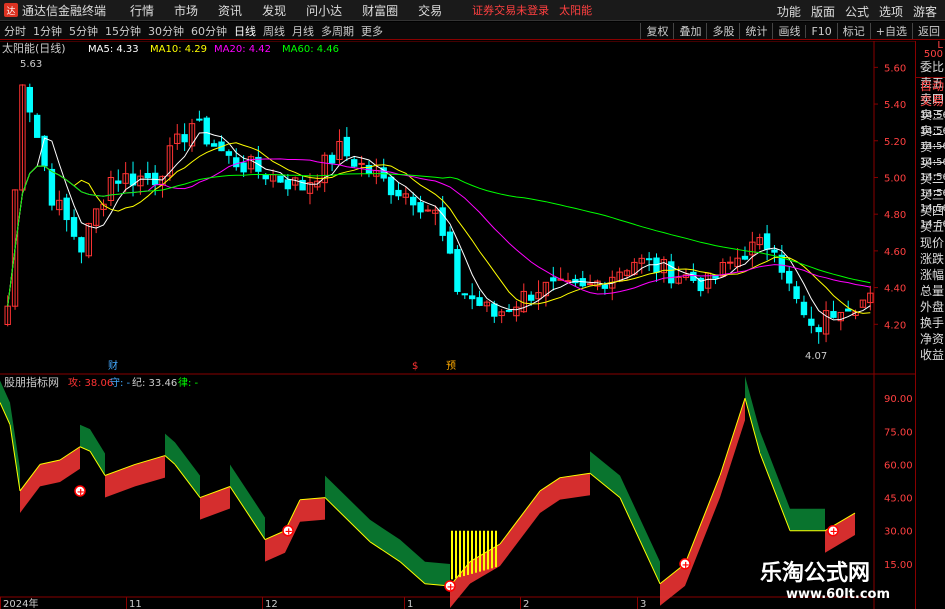 This screenshot has width=945, height=609. I want to click on quote-label-13: 涨幅, so click(932, 275).